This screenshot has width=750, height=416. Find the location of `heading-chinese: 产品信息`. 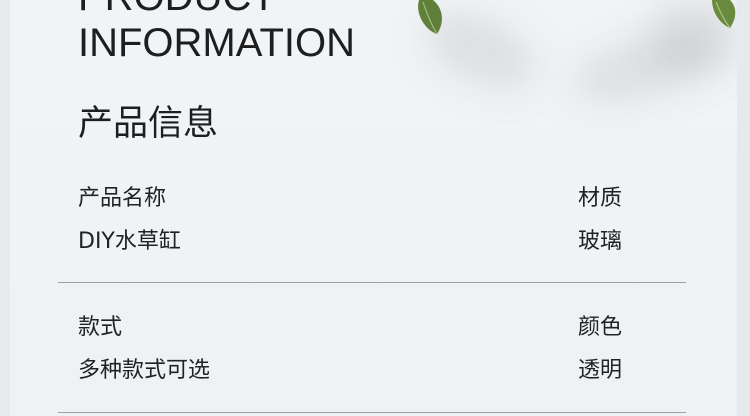

heading-chinese: 产品信息 is located at coordinates (148, 124).